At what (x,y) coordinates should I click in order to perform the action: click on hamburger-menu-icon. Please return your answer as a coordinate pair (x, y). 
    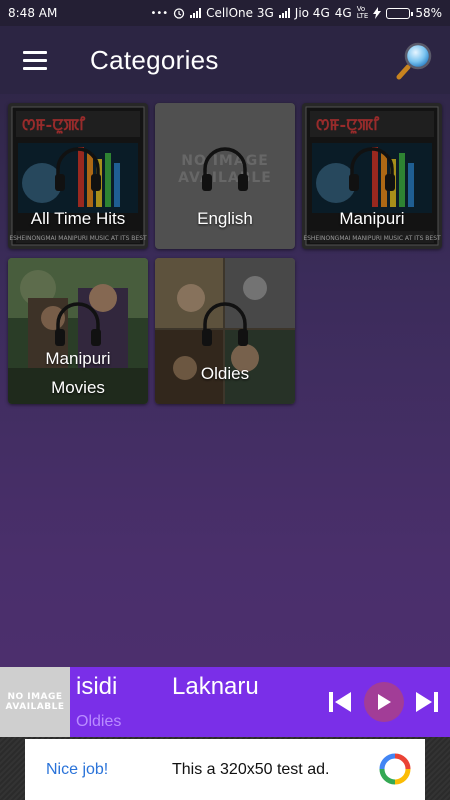
    Looking at the image, I should click on (35, 60).